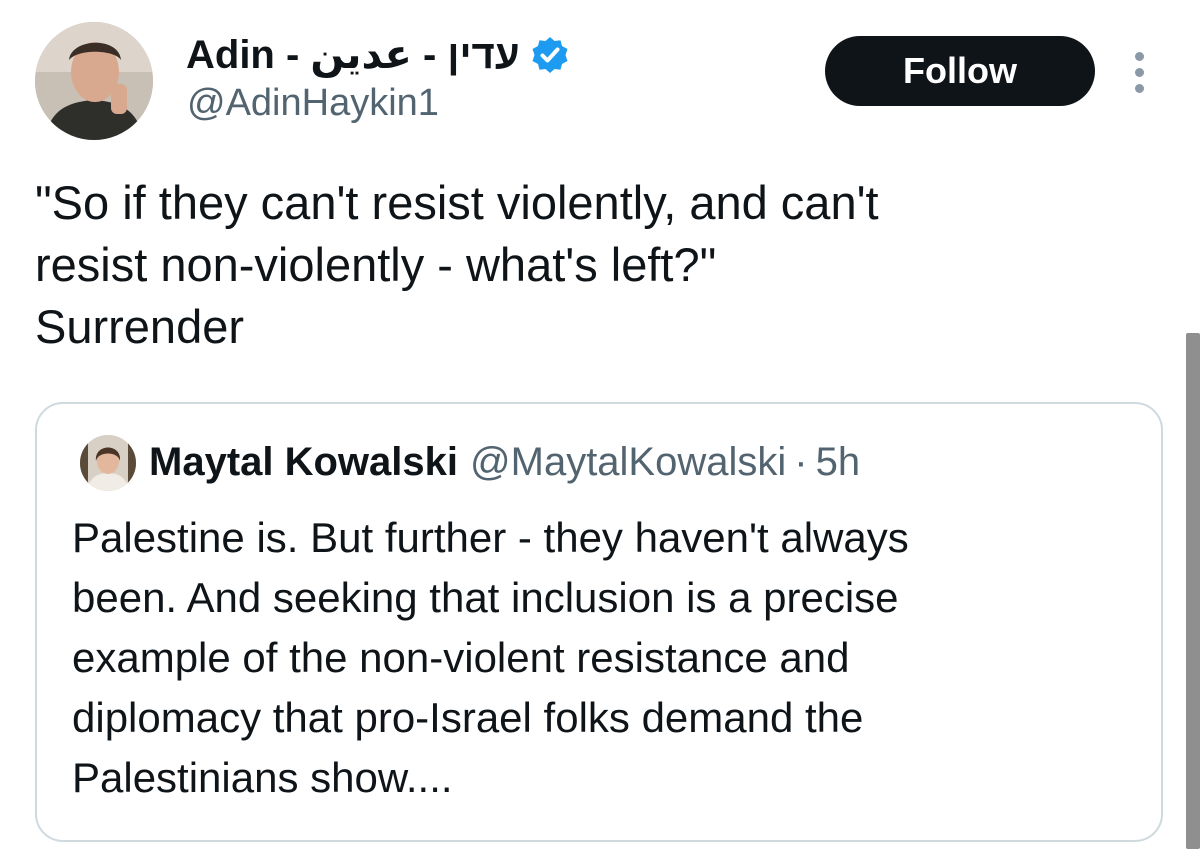 The width and height of the screenshot is (1200, 849). Describe the element at coordinates (1193, 591) in the screenshot. I see `scrollbar` at that location.